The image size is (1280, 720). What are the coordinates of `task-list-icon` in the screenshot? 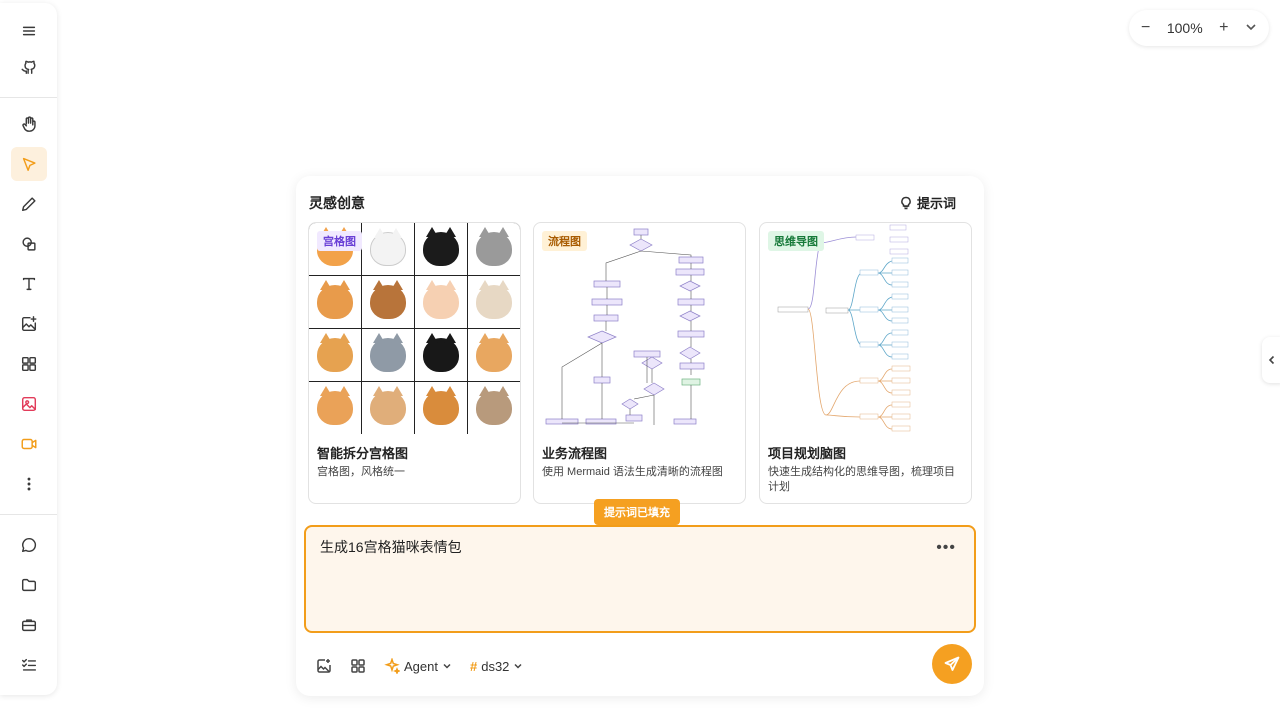 It's located at (29, 665).